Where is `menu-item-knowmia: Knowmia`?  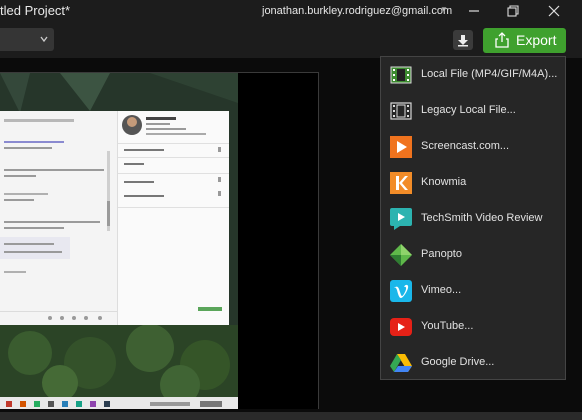 menu-item-knowmia: Knowmia is located at coordinates (473, 183).